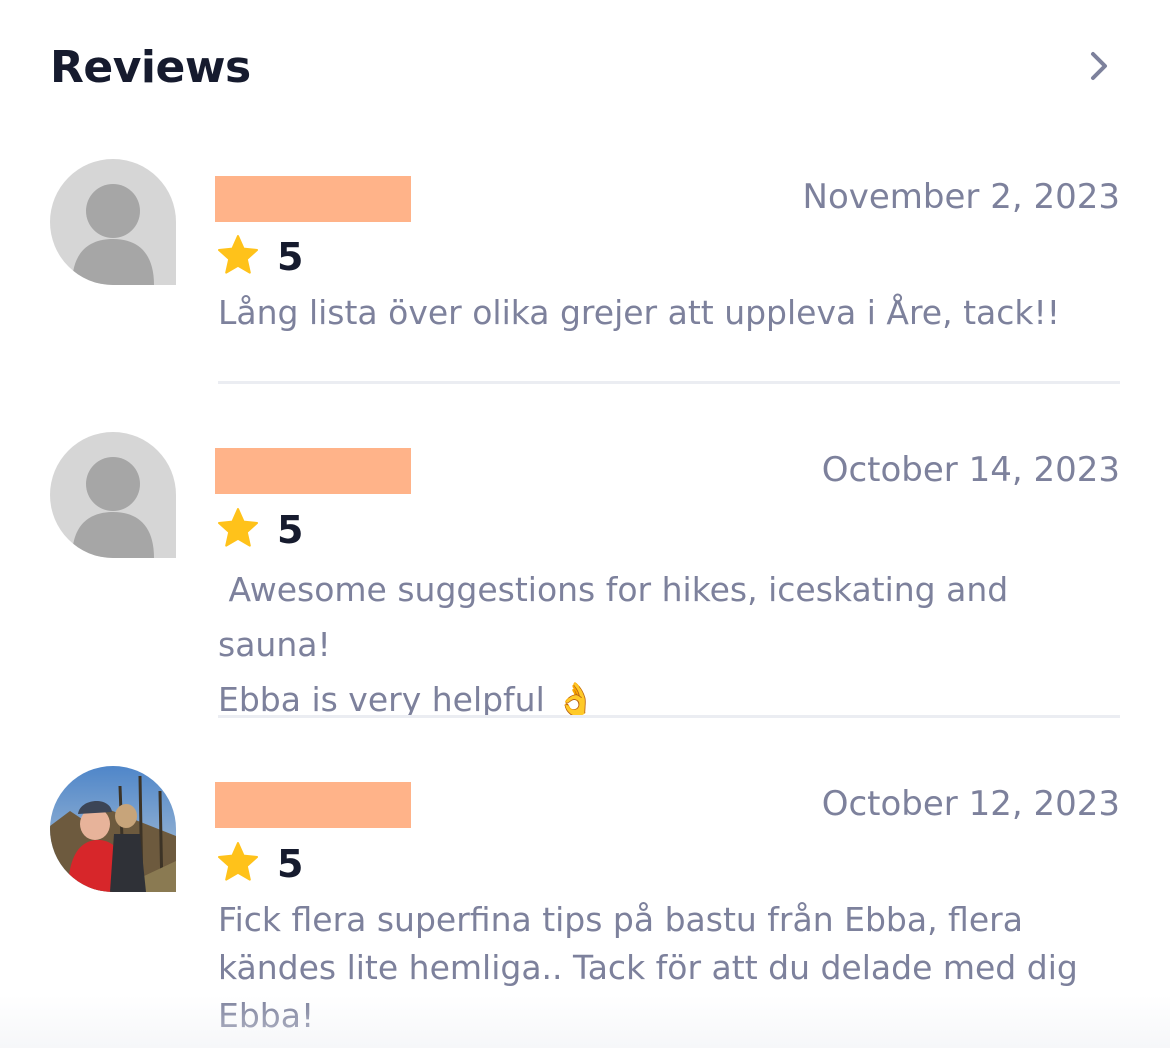  I want to click on section-title: Reviews, so click(150, 67).